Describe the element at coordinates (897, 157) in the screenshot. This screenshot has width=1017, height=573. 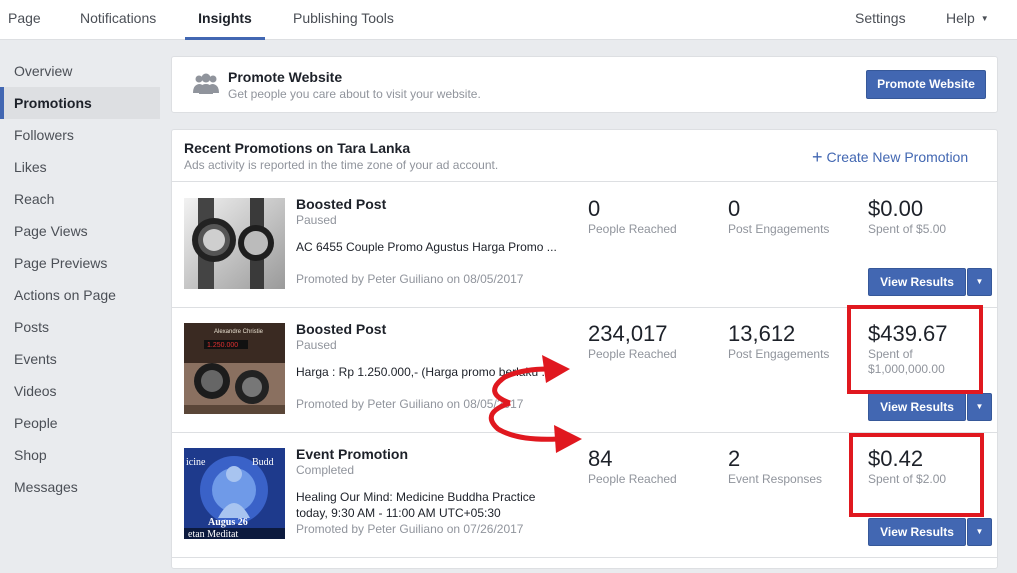
I see `create-new-promotion-label: Create New Promotion` at that location.